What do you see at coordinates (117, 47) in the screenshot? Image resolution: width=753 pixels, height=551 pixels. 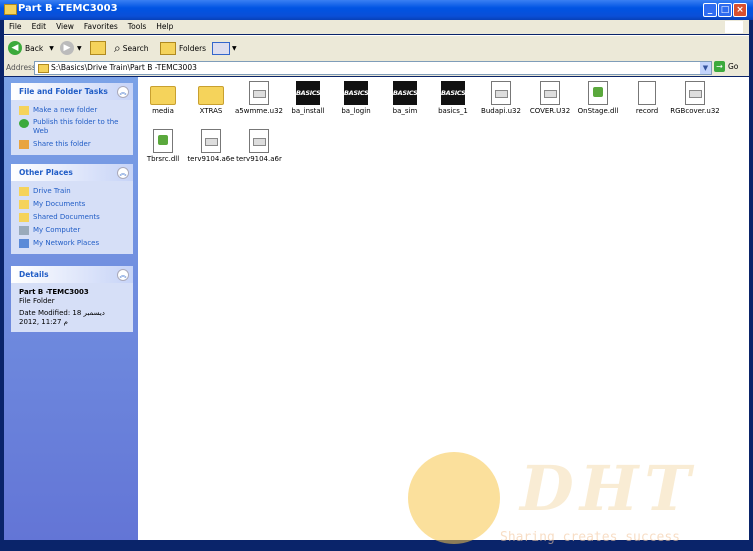 I see `search-icon: ⌕` at bounding box center [117, 47].